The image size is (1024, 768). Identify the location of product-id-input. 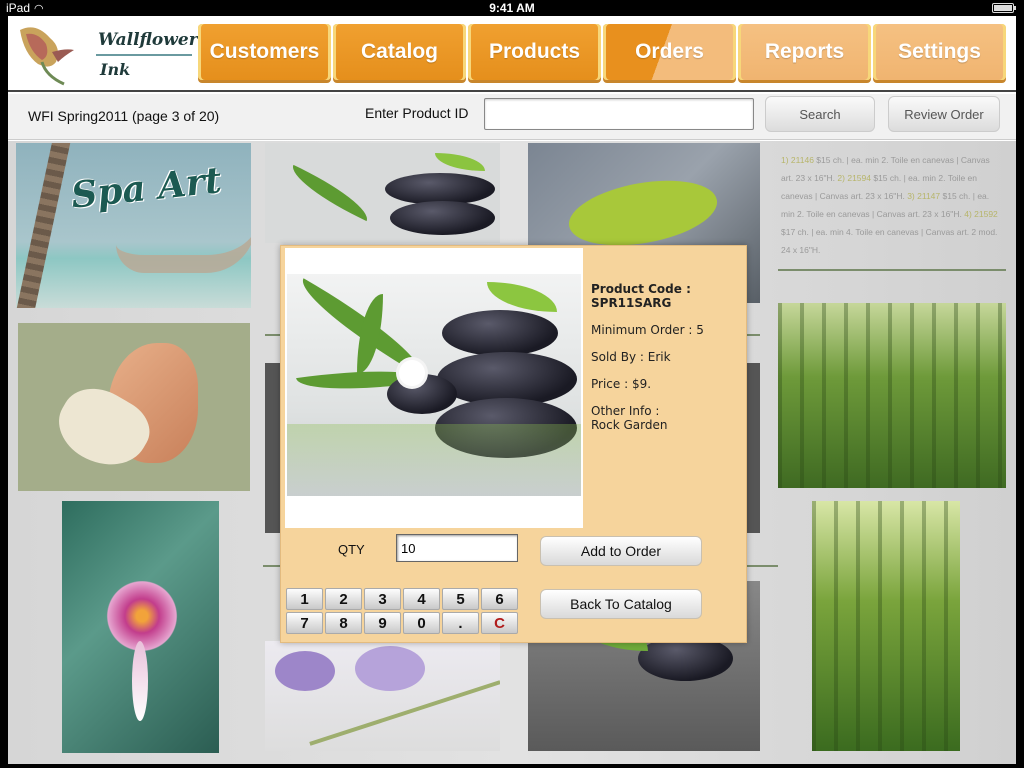
(619, 114).